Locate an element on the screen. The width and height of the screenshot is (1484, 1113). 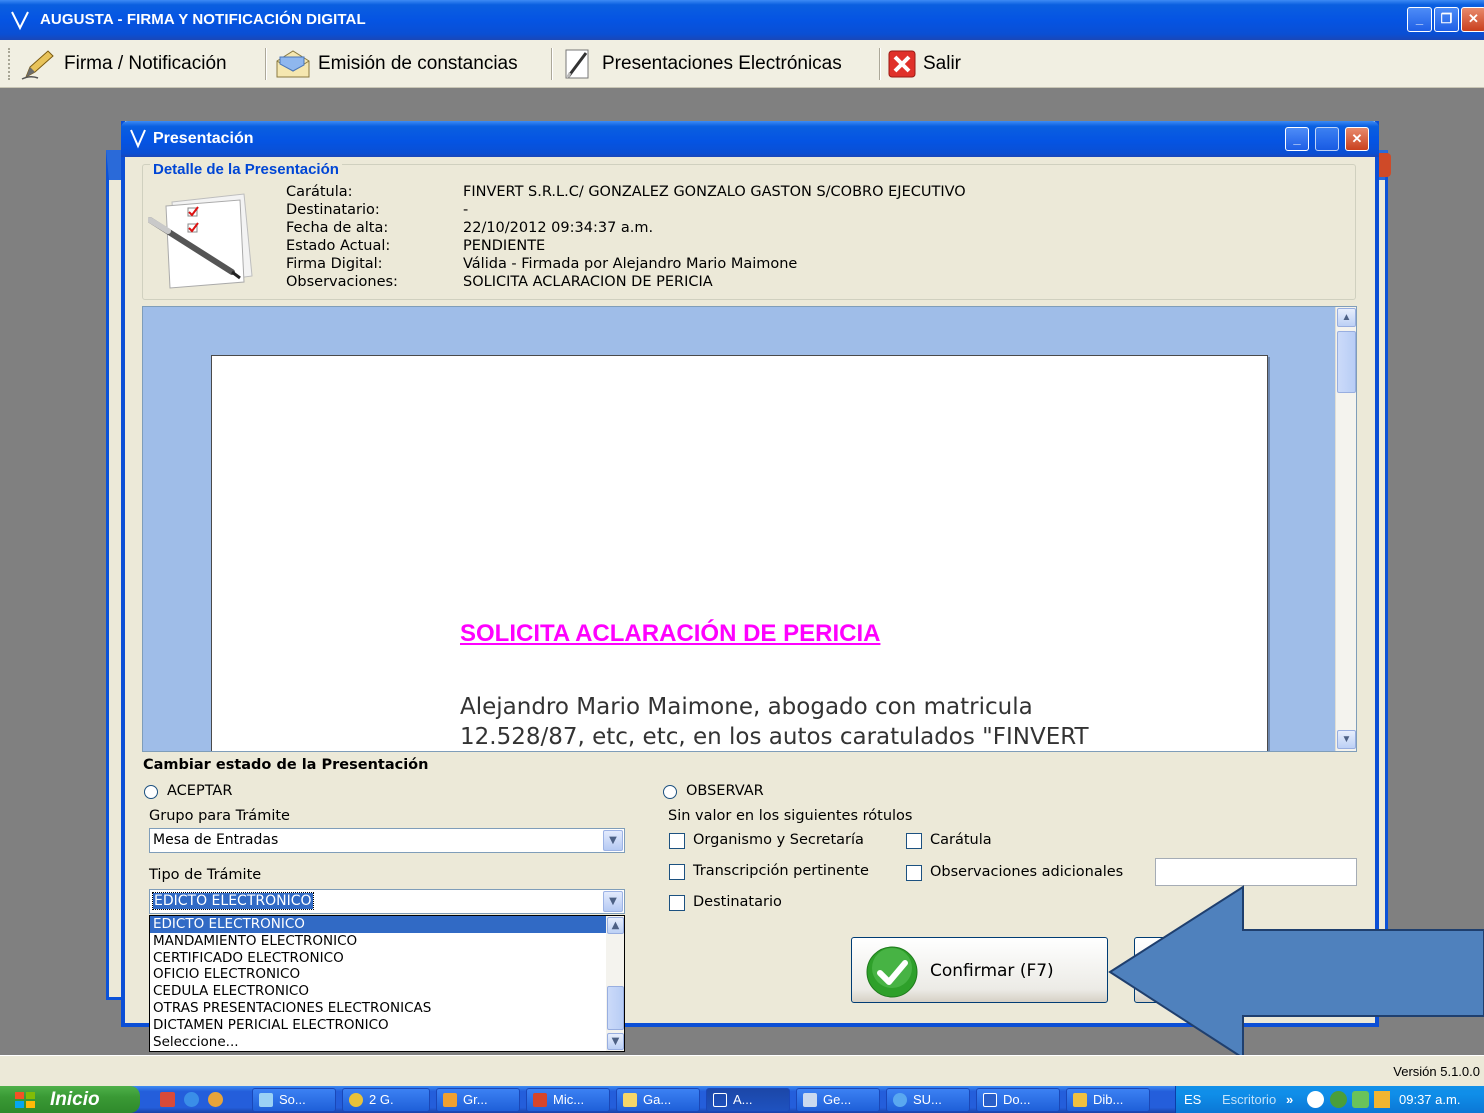
destinatario-checkbox-label: Destinatario is located at coordinates (737, 902).